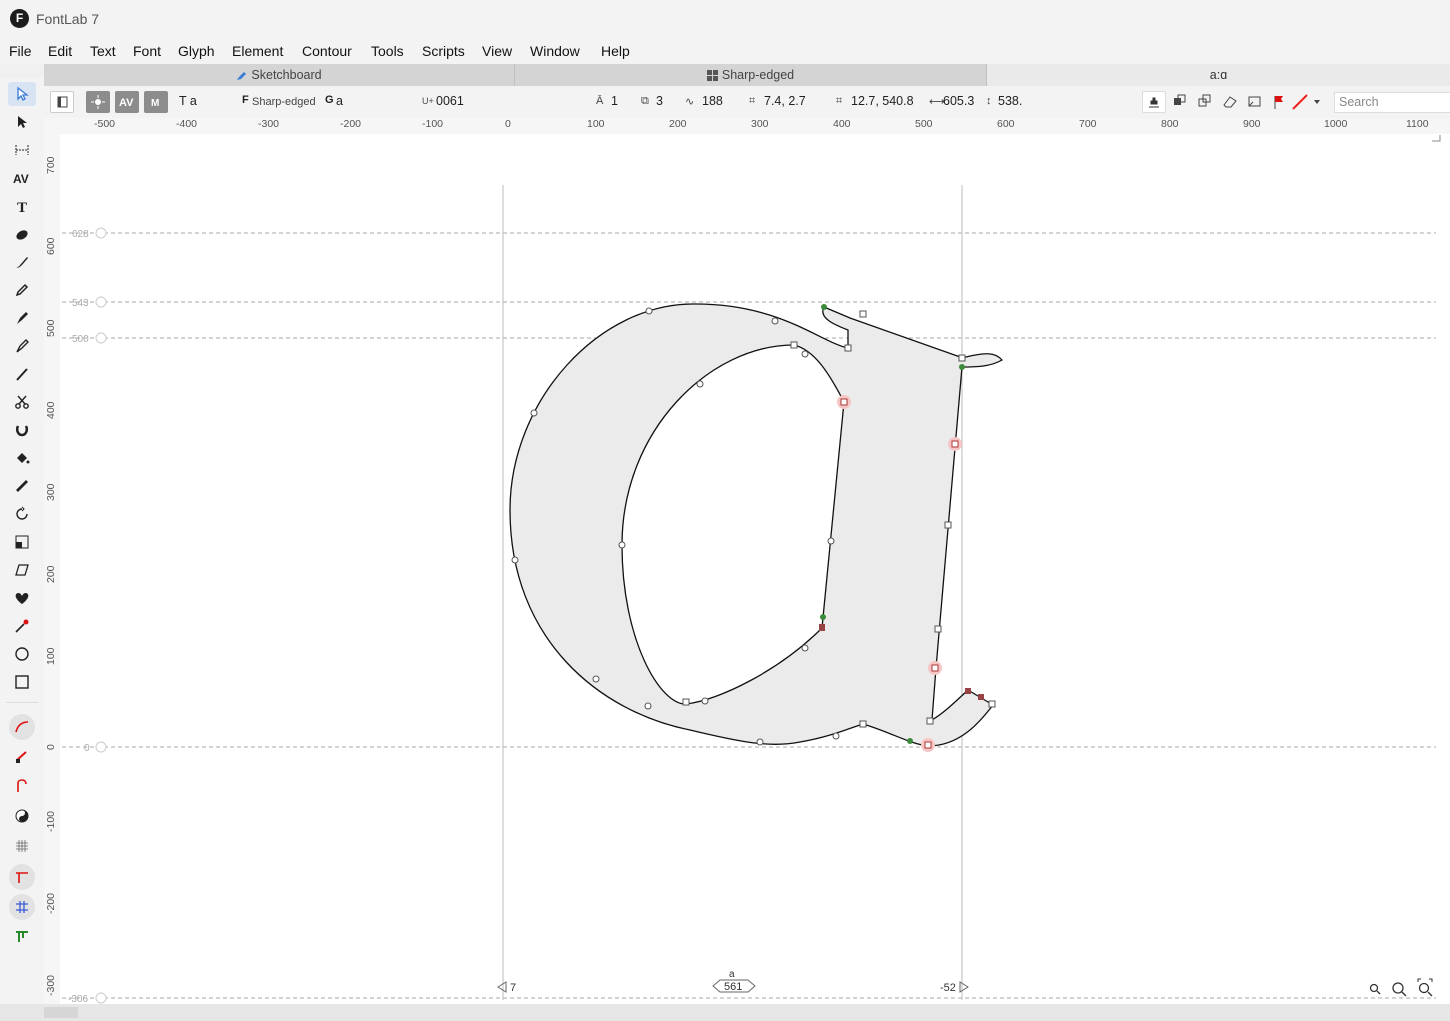 This screenshot has width=1450, height=1021. I want to click on corner-resize-icon, so click(1436, 138).